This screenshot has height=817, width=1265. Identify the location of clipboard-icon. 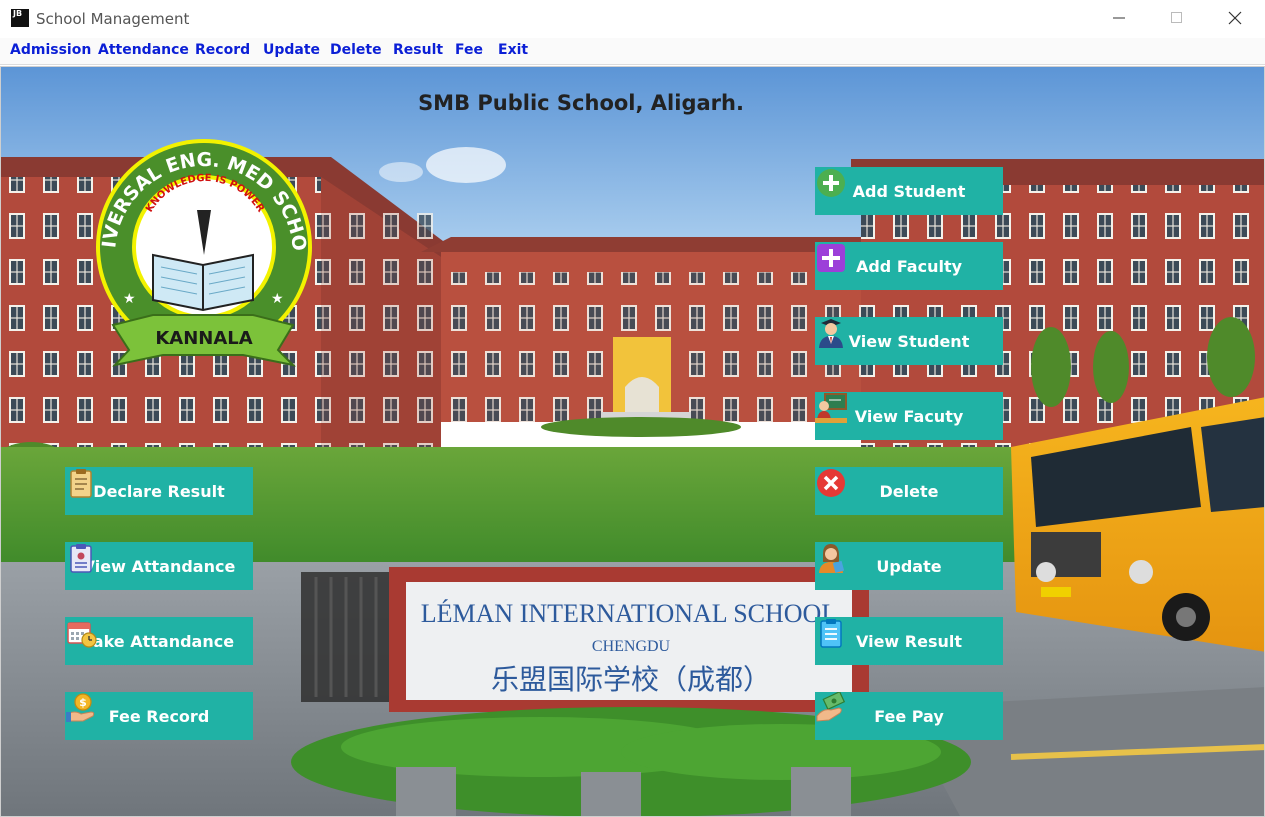
(81, 483).